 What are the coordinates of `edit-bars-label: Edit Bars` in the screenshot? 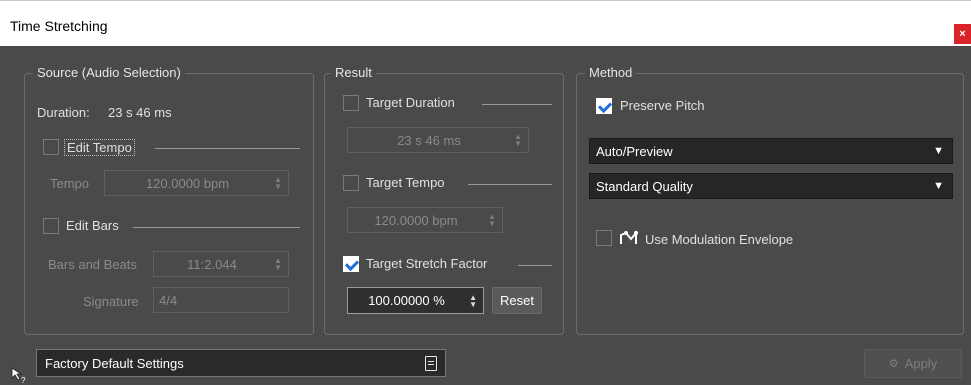 It's located at (92, 225).